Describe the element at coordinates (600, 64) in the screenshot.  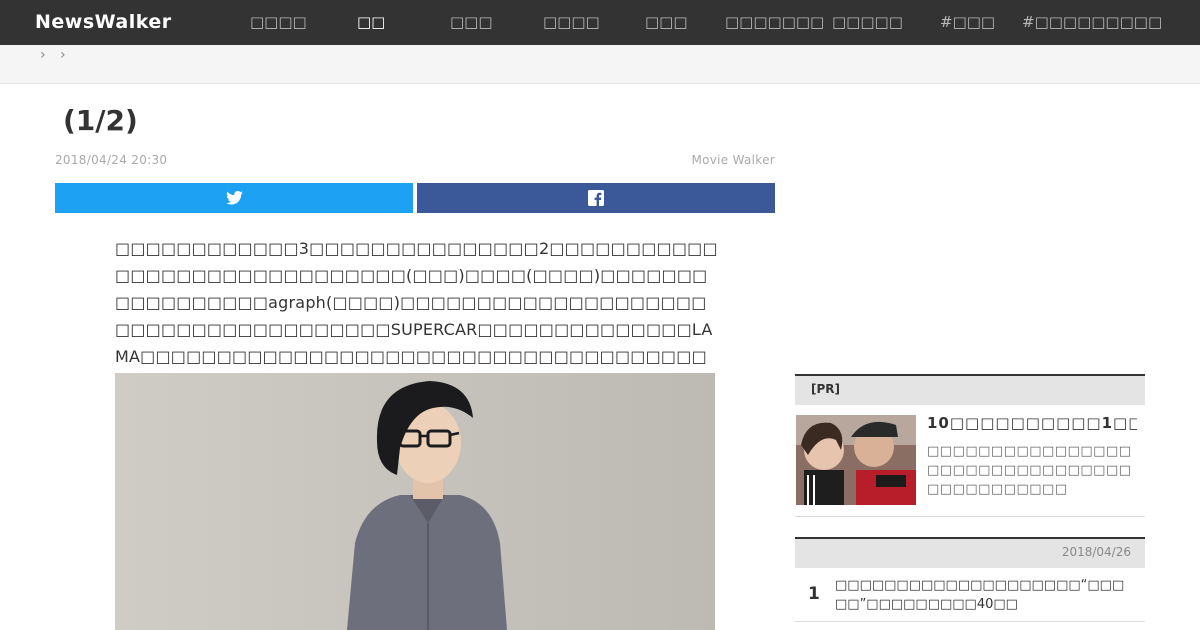
I see `breadcrumb: › ›` at that location.